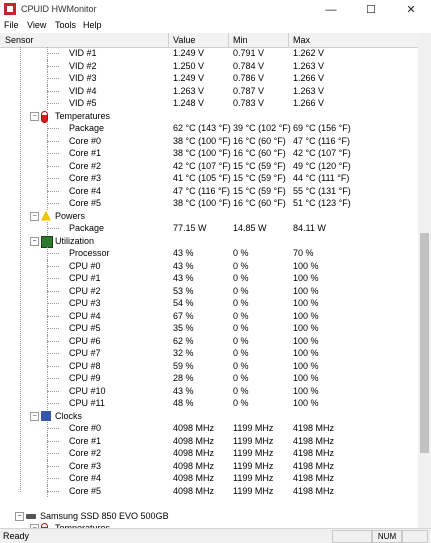 The height and width of the screenshot is (543, 431). I want to click on sensor-row: CPU #0 43 % 0 % 100 %, so click(209, 265).